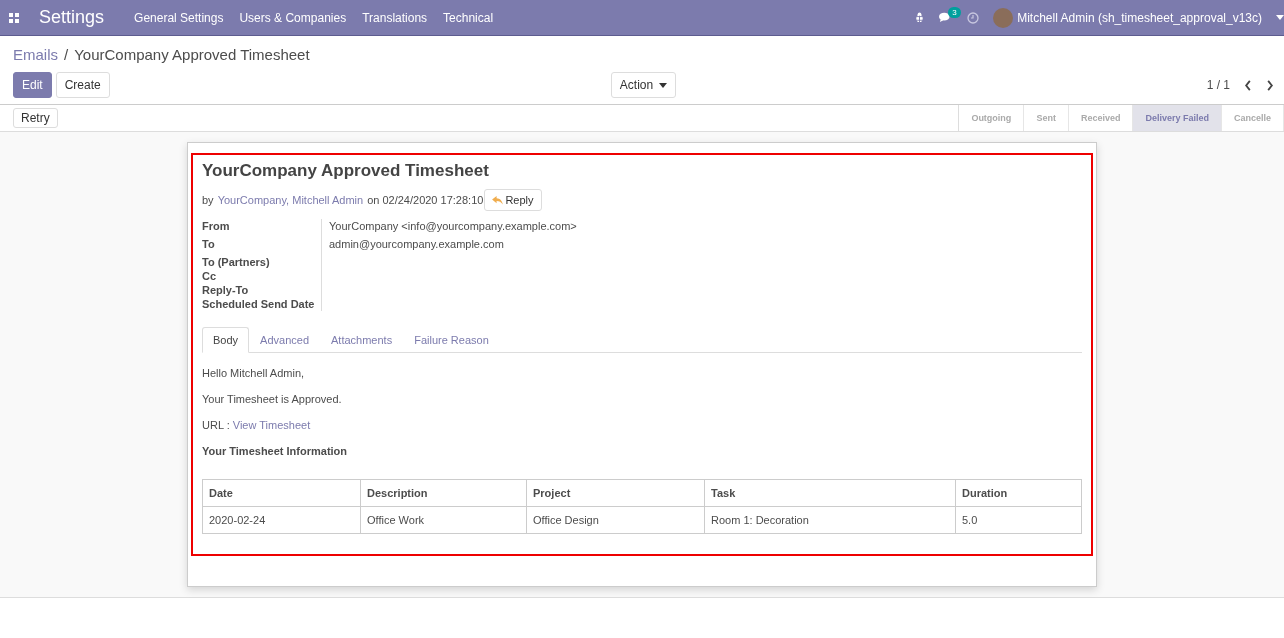 The width and height of the screenshot is (1284, 638). What do you see at coordinates (262, 276) in the screenshot?
I see `field-label: Cc` at bounding box center [262, 276].